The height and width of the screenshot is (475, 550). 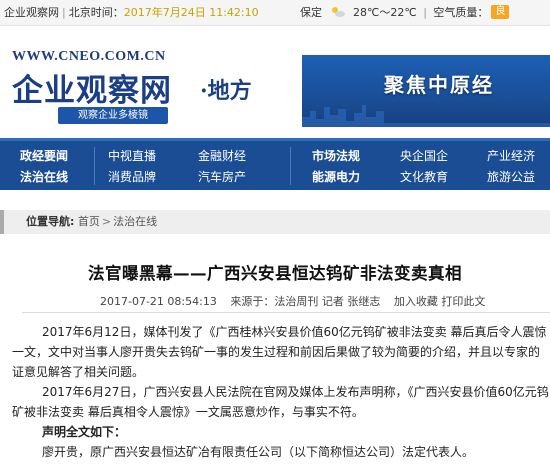 What do you see at coordinates (50, 221) in the screenshot?
I see `breadcrumb-label: 位置导航:` at bounding box center [50, 221].